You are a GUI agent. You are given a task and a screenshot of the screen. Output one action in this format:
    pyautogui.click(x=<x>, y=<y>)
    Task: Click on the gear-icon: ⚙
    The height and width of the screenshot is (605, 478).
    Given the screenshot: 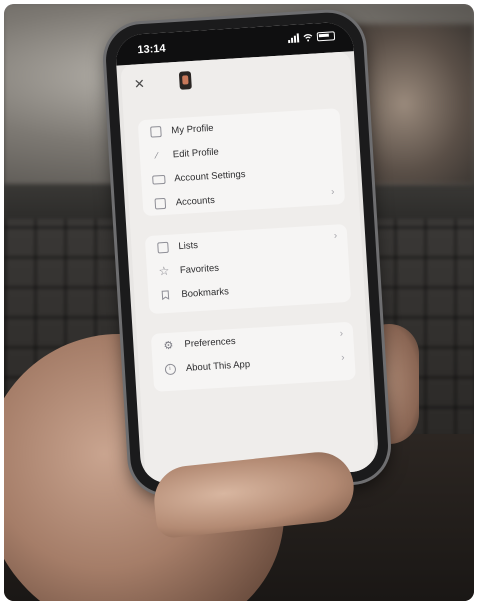 What is the action you would take?
    pyautogui.click(x=168, y=345)
    